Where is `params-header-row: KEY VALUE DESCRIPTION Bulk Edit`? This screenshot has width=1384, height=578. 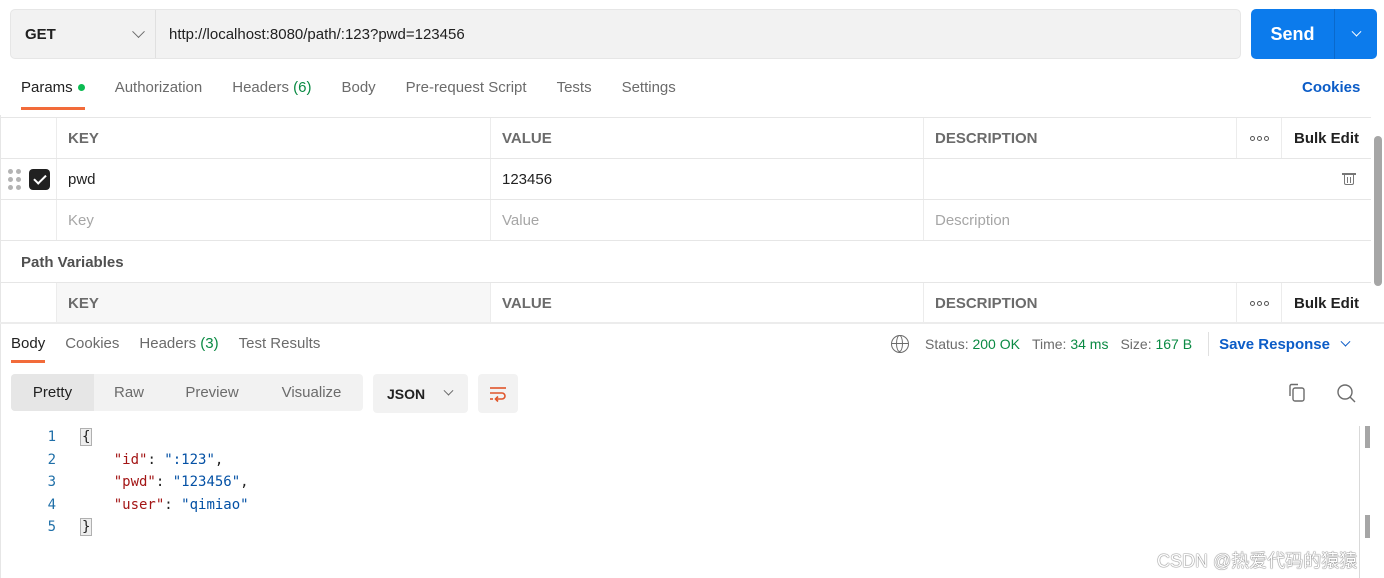
params-header-row: KEY VALUE DESCRIPTION Bulk Edit is located at coordinates (685, 138).